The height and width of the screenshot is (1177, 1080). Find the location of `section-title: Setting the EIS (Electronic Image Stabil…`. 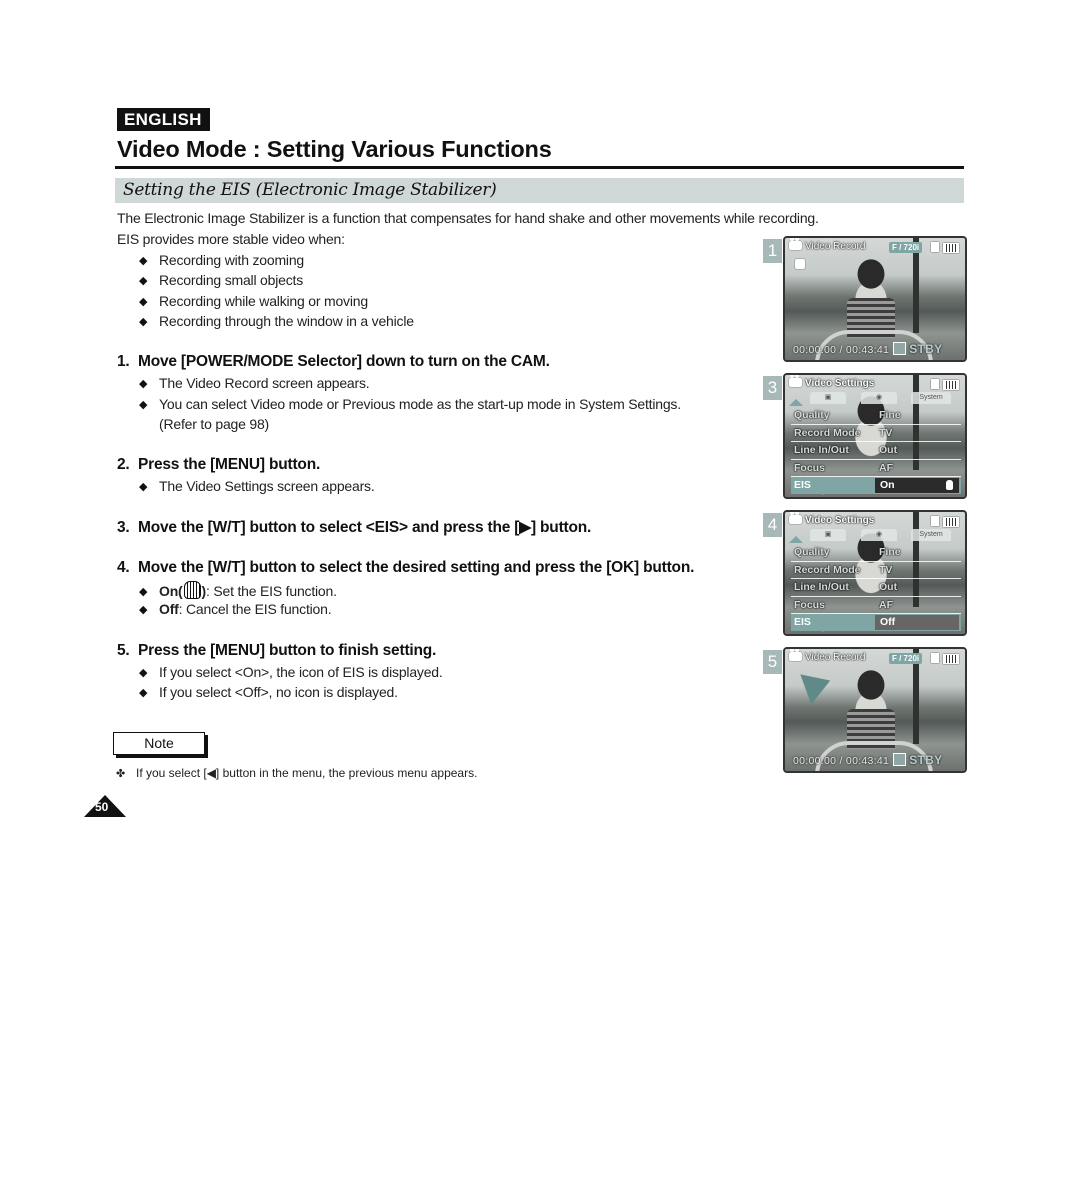

section-title: Setting the EIS (Electronic Image Stabil… is located at coordinates (310, 190).